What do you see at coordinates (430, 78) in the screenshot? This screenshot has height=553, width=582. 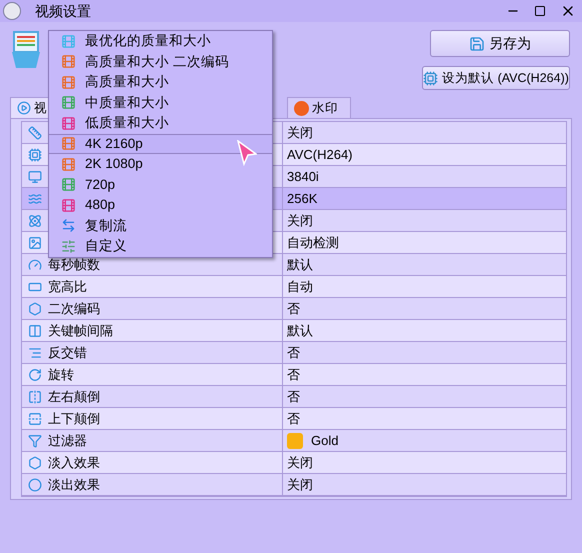 I see `chip-icon` at bounding box center [430, 78].